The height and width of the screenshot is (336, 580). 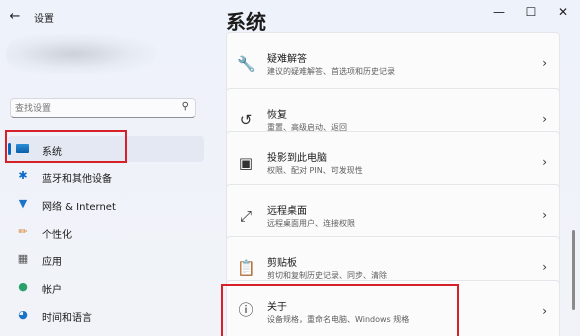 I want to click on highlight-box-about, so click(x=340, y=310).